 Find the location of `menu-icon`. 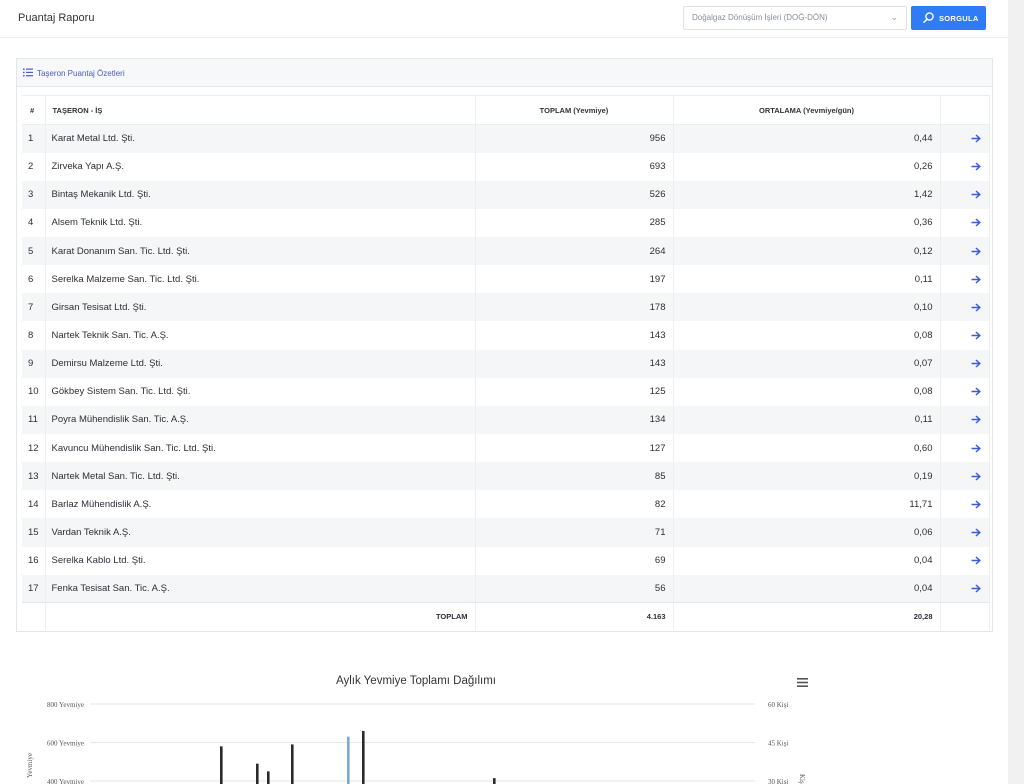

menu-icon is located at coordinates (802, 682).